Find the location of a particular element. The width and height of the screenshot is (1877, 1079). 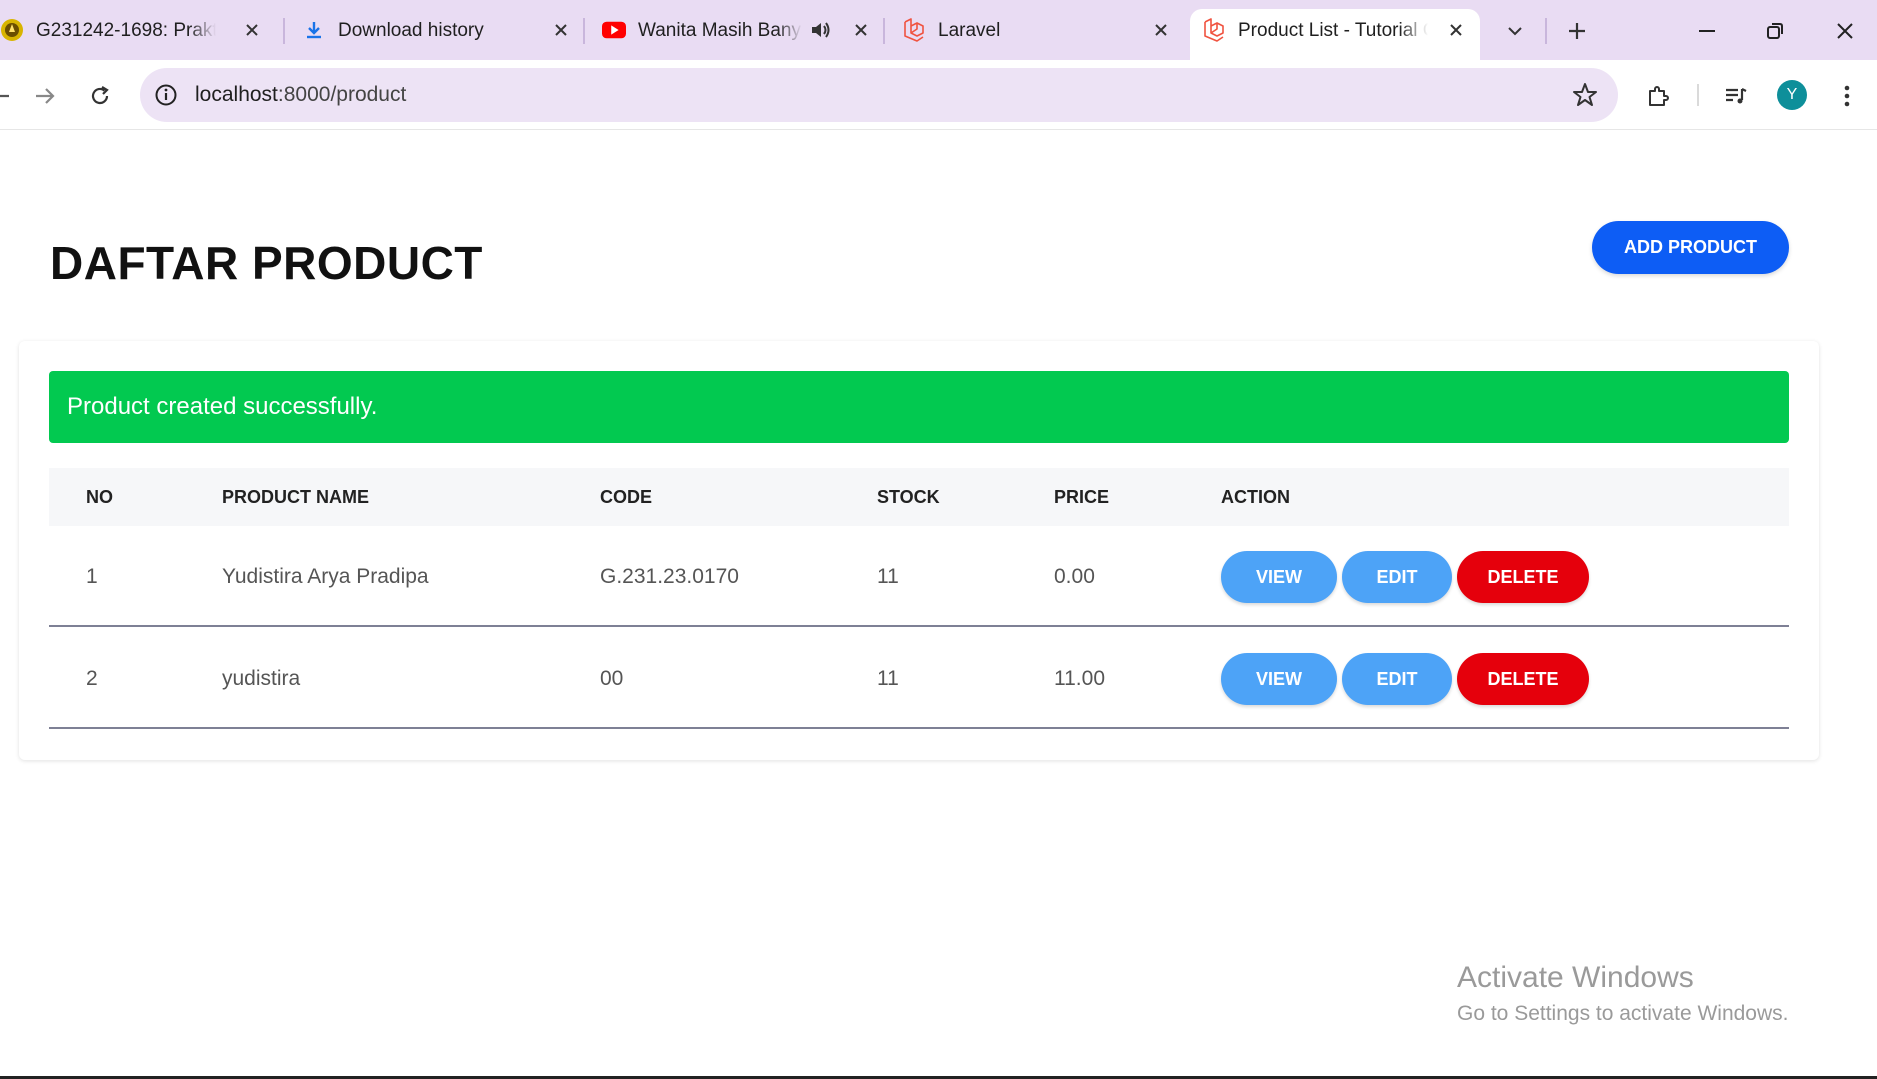

profile-avatar: Y is located at coordinates (1792, 95).